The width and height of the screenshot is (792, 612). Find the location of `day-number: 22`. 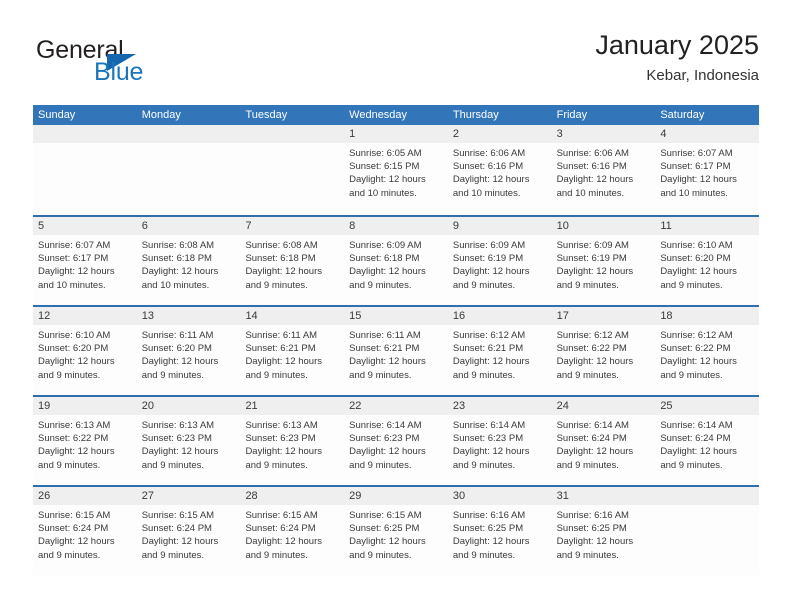

day-number: 22 is located at coordinates (396, 406).